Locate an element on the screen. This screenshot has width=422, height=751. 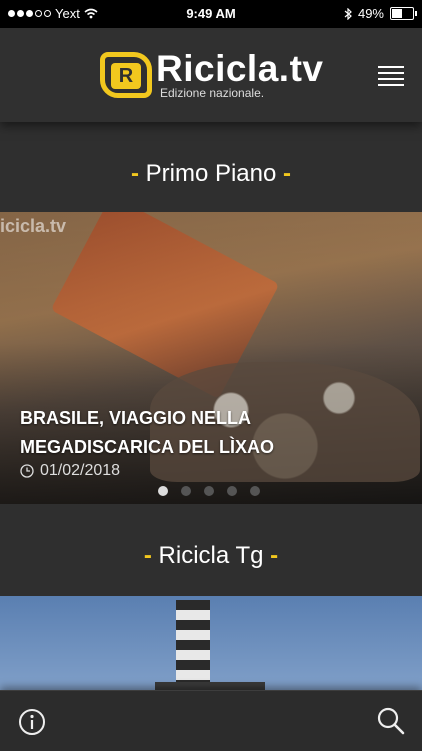
info-circle-icon is located at coordinates (32, 722).